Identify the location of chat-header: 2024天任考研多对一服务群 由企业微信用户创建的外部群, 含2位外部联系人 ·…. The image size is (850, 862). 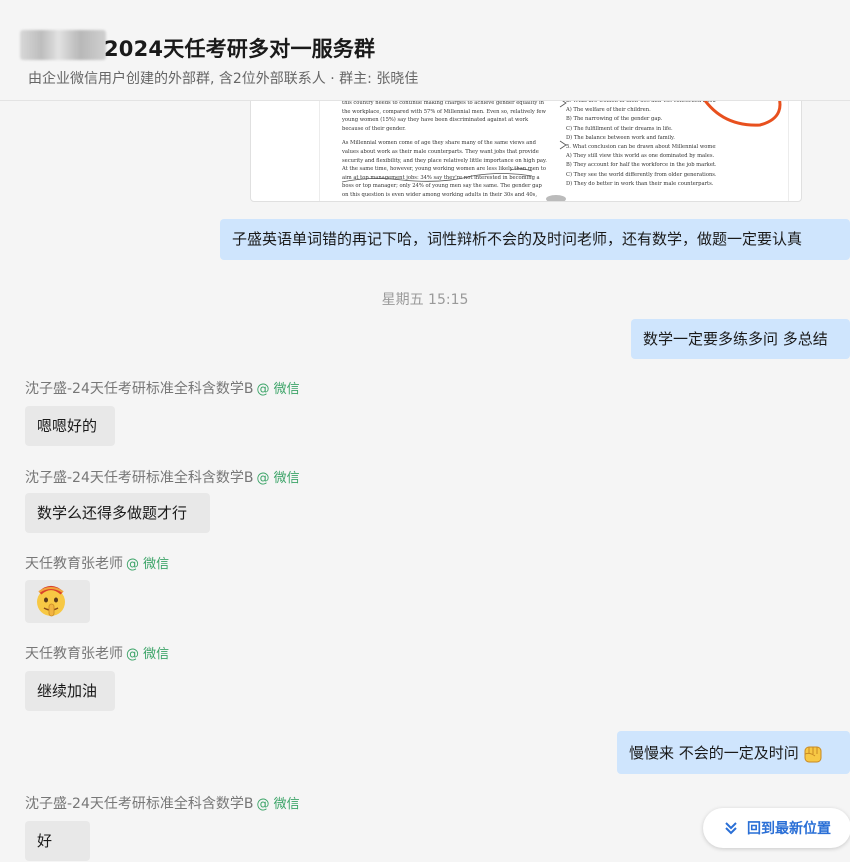
(425, 50).